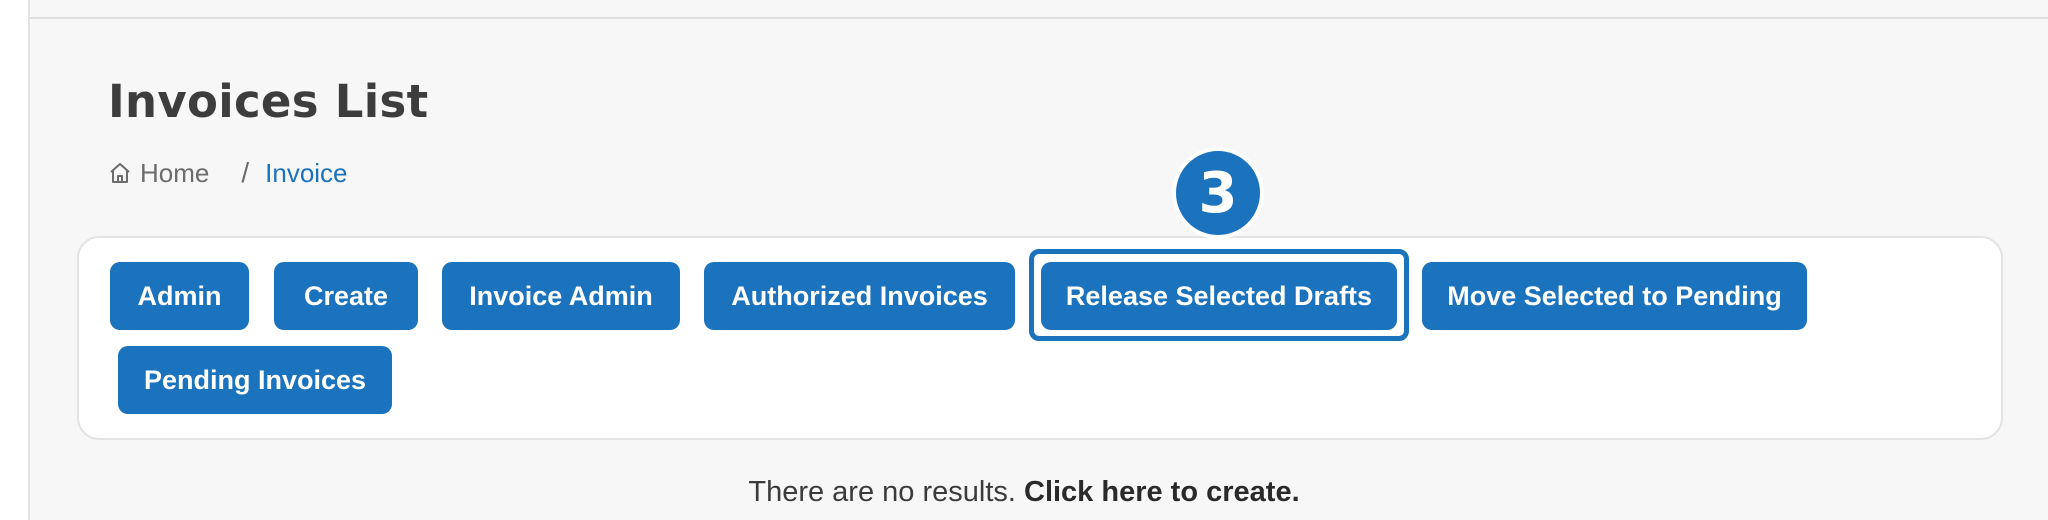 The image size is (2048, 520). I want to click on invoice-admin-button: Invoice Admin, so click(561, 296).